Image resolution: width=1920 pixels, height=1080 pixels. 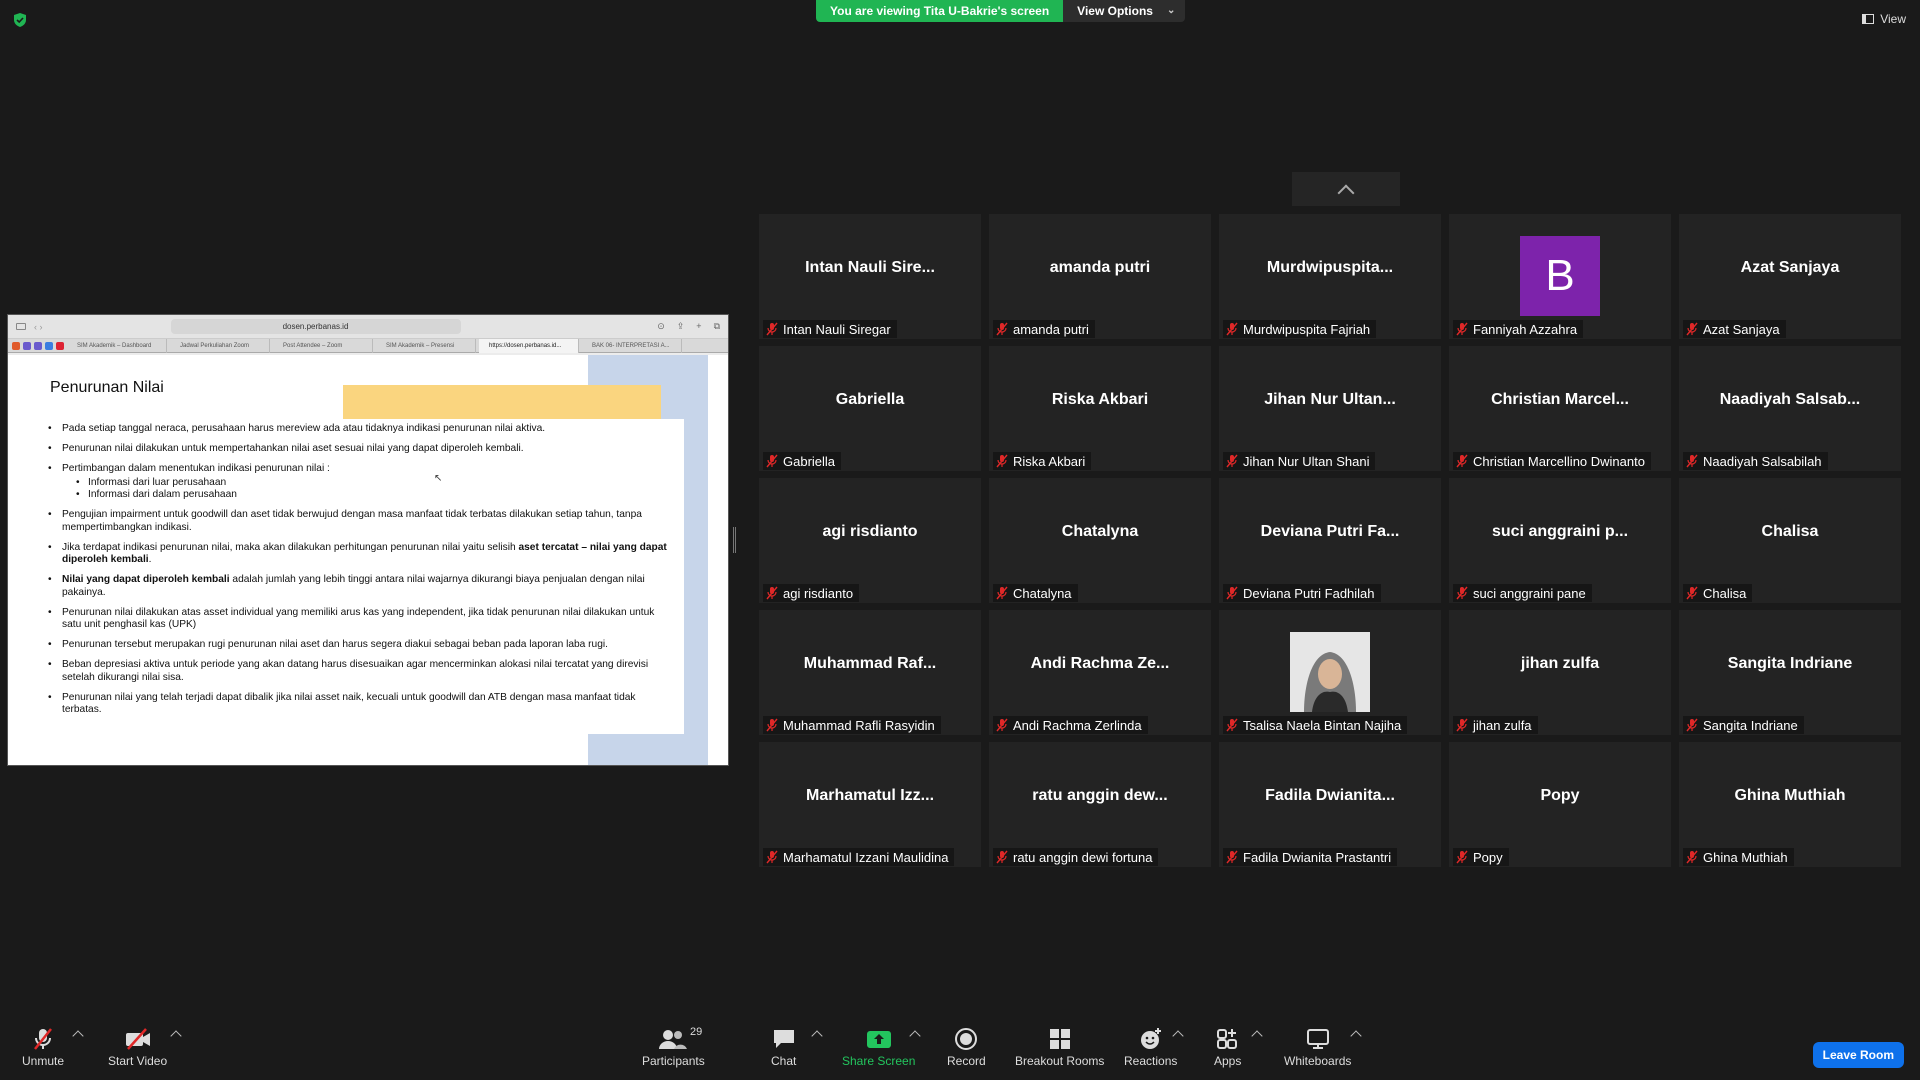 What do you see at coordinates (1858, 1055) in the screenshot?
I see `leave-room-button: Leave Room` at bounding box center [1858, 1055].